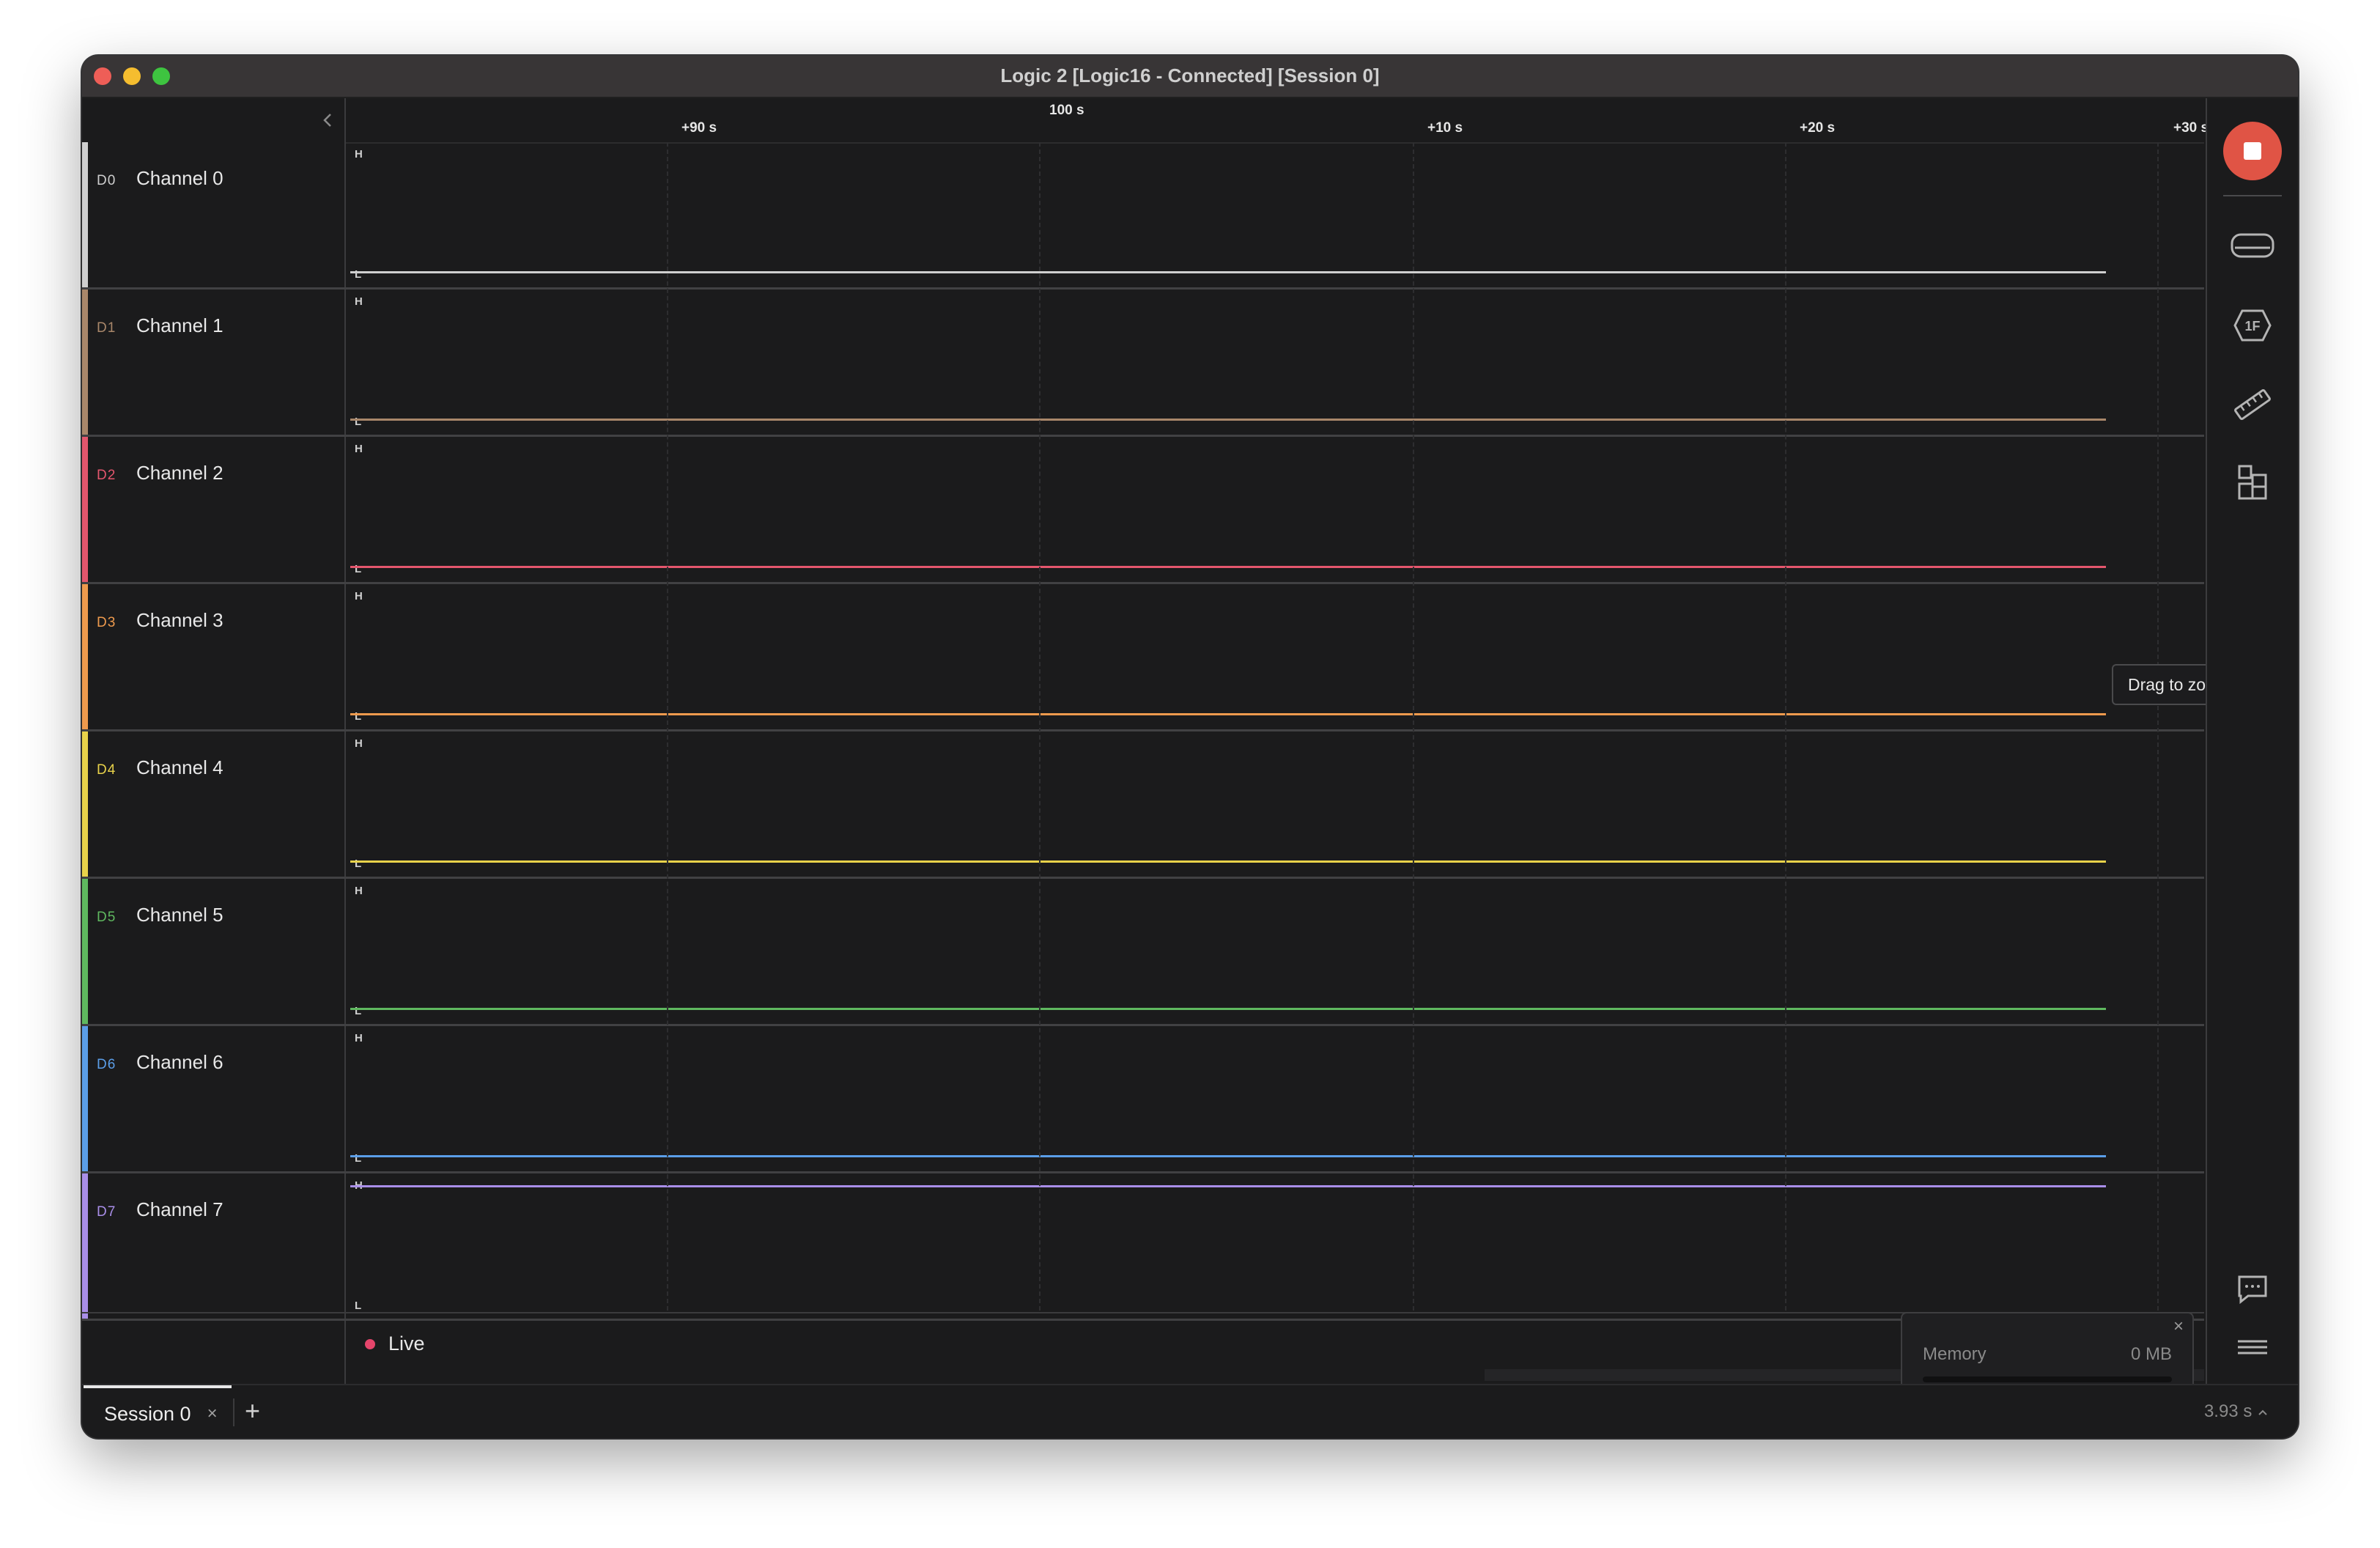 This screenshot has width=2380, height=1548. I want to click on channel-id: D4, so click(107, 770).